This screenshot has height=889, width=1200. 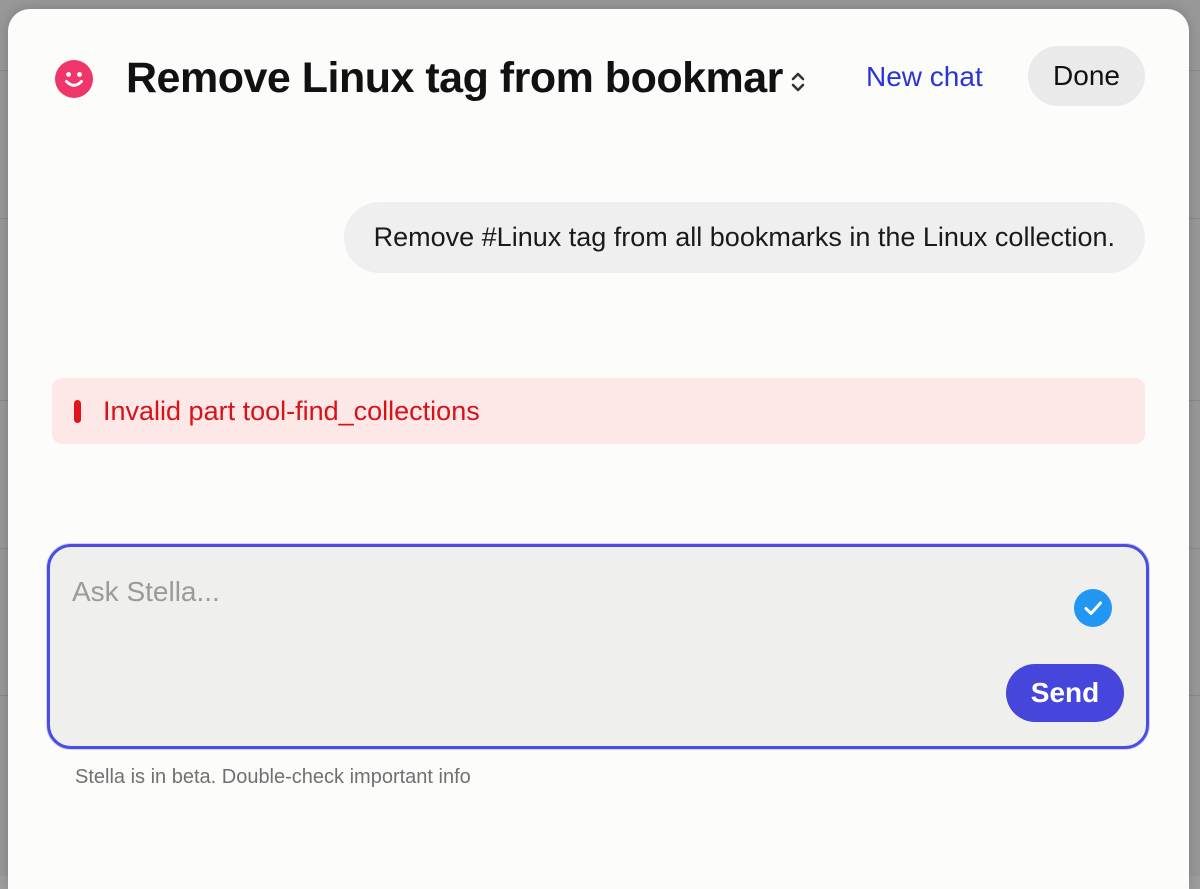 I want to click on checkmark-circle-icon, so click(x=1093, y=608).